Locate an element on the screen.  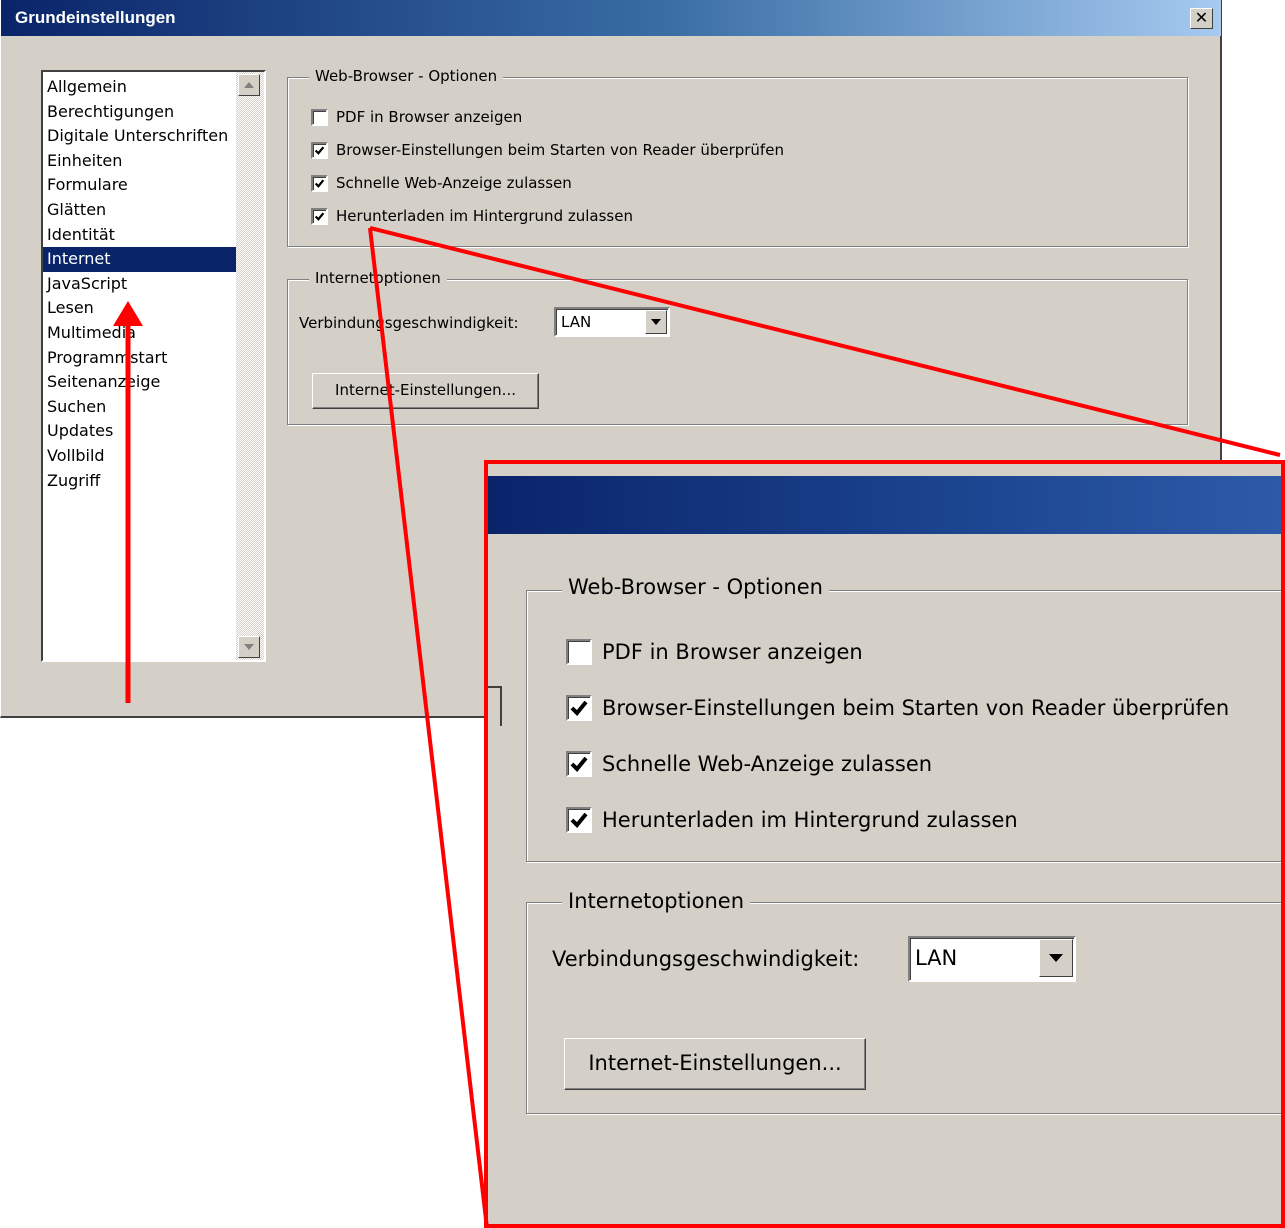
scroll-up-button is located at coordinates (249, 85).